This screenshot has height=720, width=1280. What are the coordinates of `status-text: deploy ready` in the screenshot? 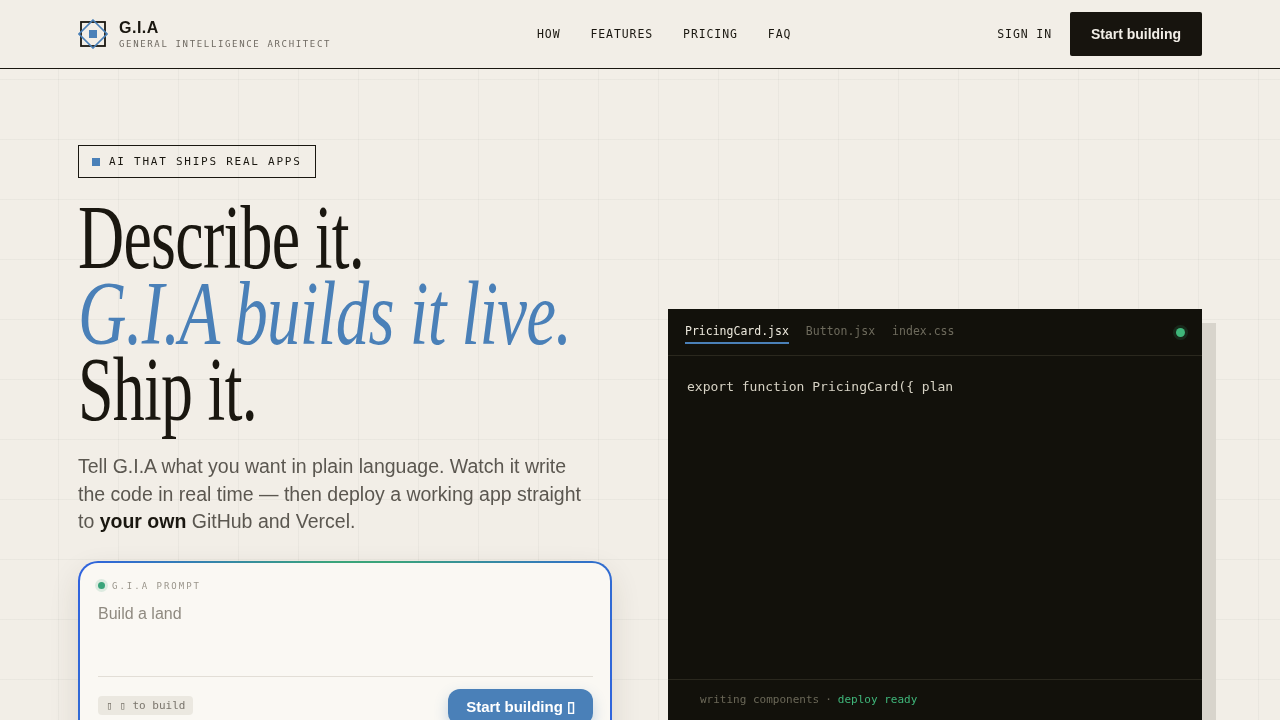 It's located at (877, 700).